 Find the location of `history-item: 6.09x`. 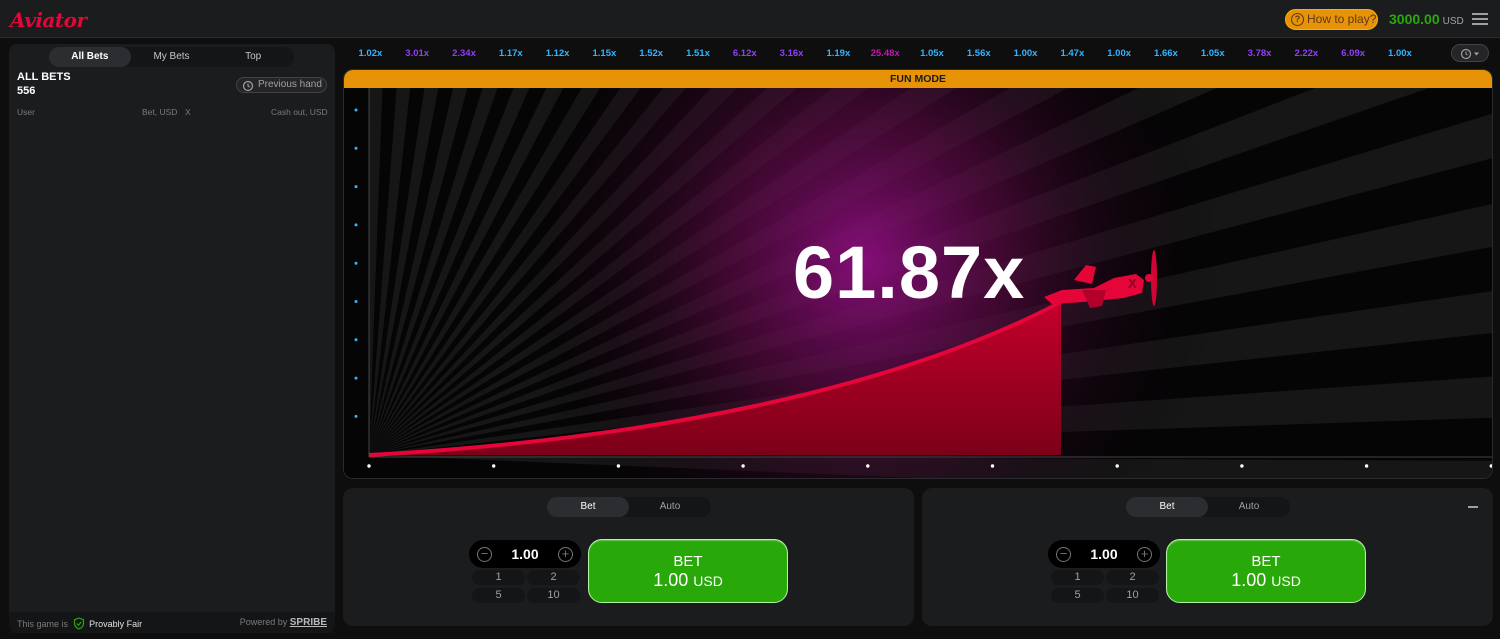

history-item: 6.09x is located at coordinates (1353, 53).